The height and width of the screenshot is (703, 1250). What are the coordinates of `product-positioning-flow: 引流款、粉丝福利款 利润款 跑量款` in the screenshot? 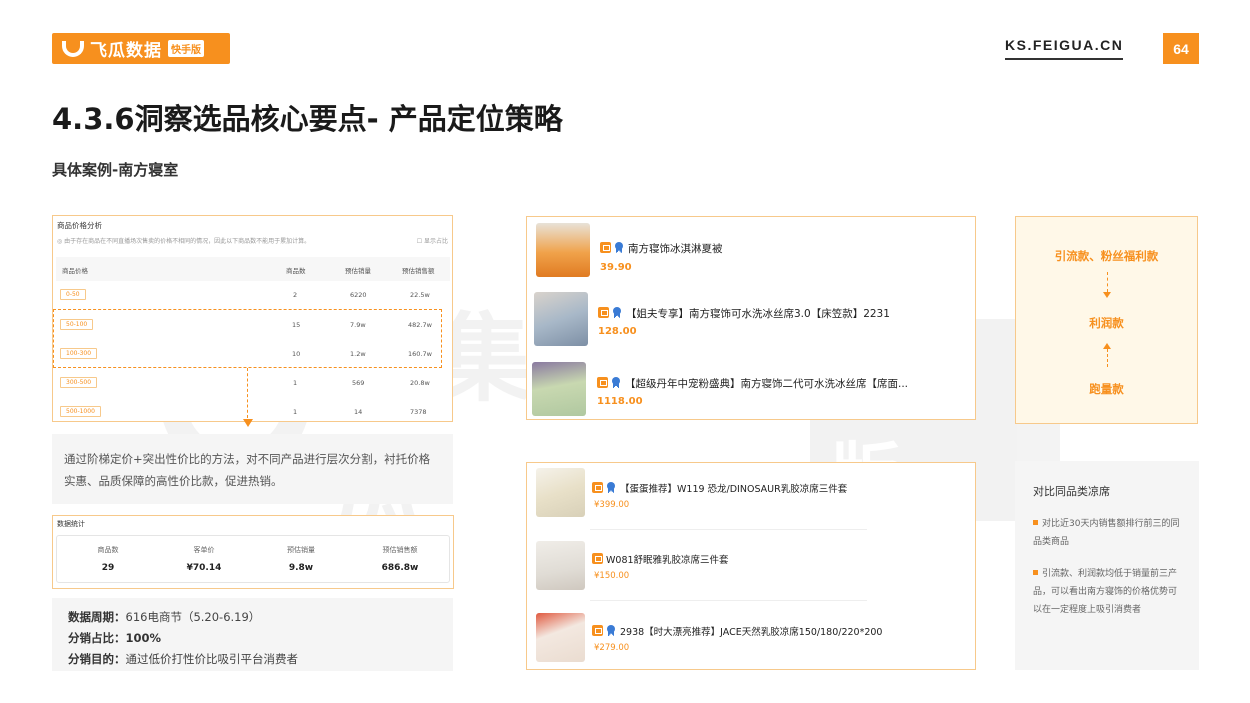 It's located at (1106, 320).